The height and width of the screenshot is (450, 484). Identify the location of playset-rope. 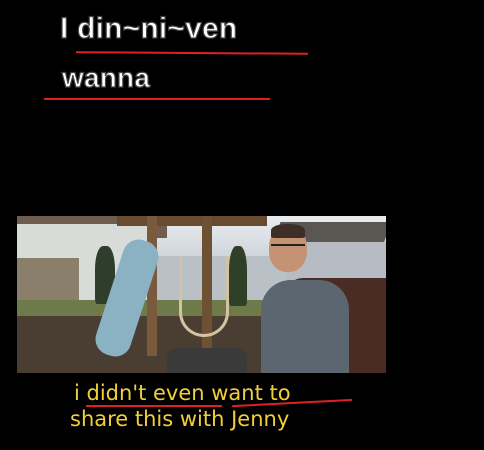
(204, 296).